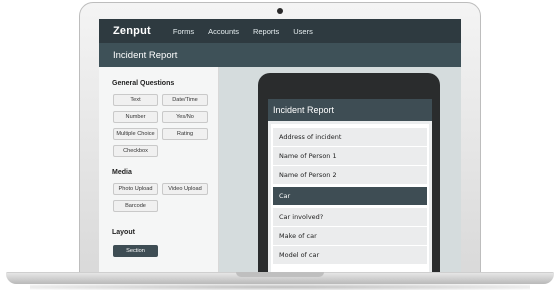 The image size is (560, 294). What do you see at coordinates (185, 134) in the screenshot?
I see `rating-field-button: Rating` at bounding box center [185, 134].